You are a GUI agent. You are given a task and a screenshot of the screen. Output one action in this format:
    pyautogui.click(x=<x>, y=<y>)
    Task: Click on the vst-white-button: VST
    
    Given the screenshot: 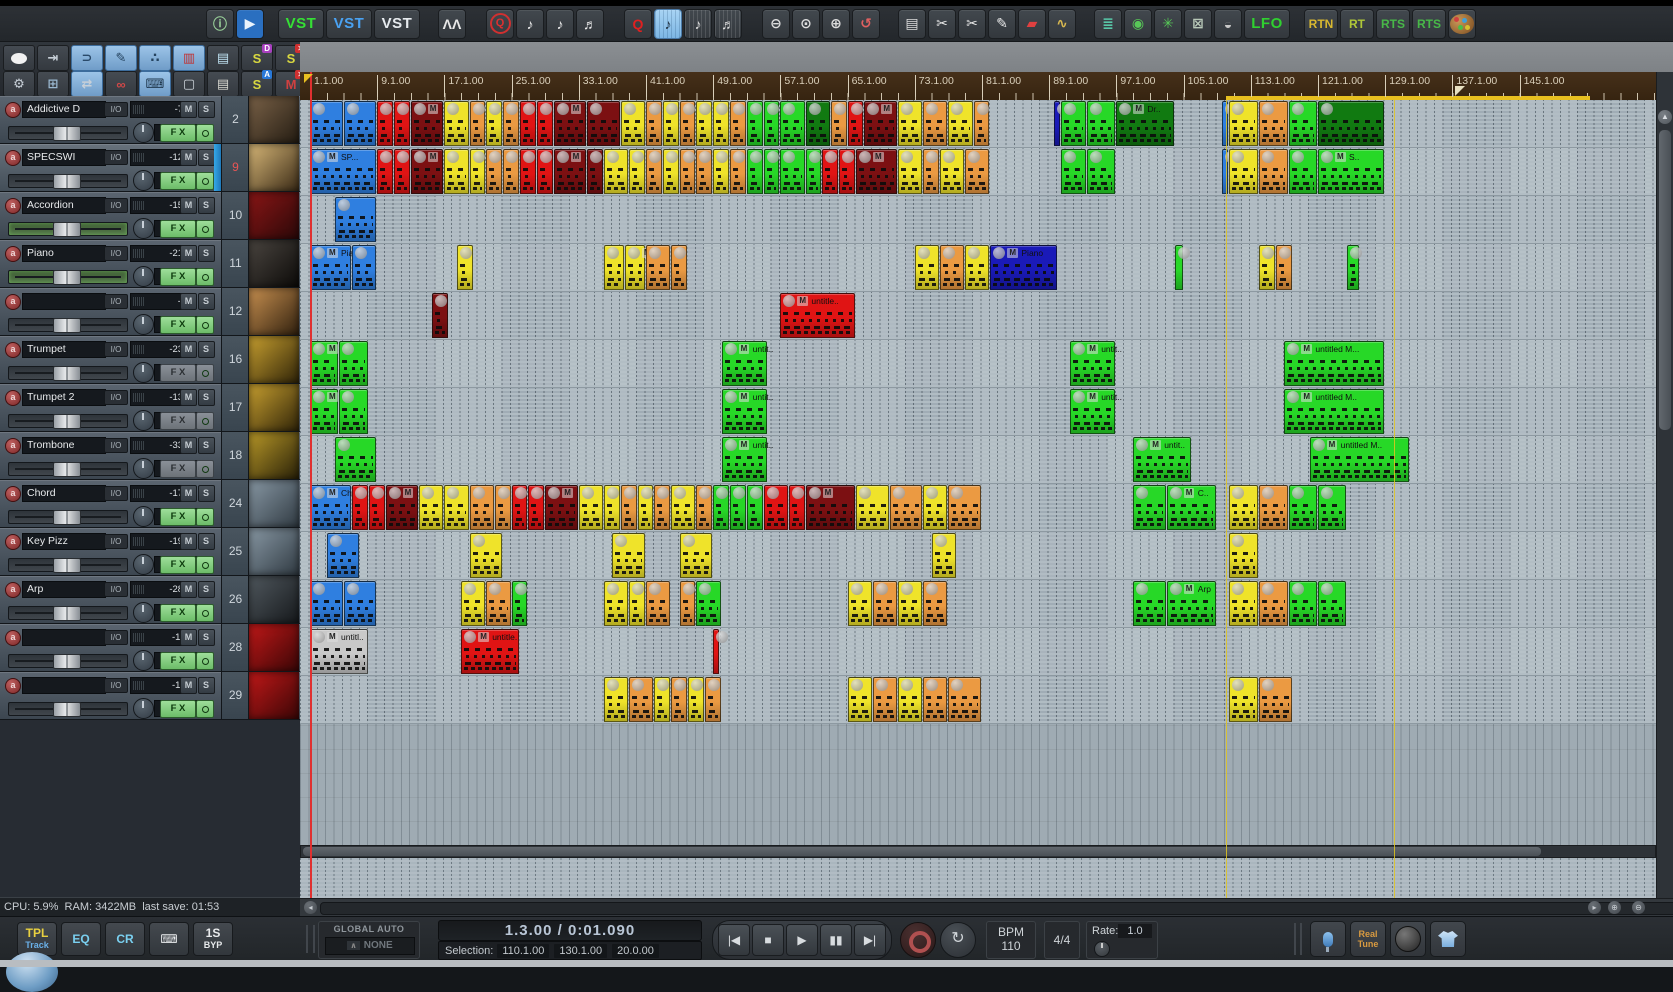 What is the action you would take?
    pyautogui.click(x=397, y=23)
    